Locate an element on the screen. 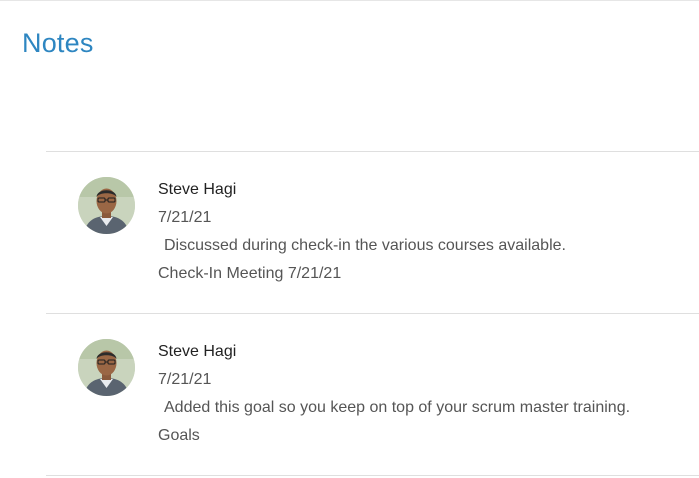 This screenshot has height=478, width=699. top-divider is located at coordinates (349, 0).